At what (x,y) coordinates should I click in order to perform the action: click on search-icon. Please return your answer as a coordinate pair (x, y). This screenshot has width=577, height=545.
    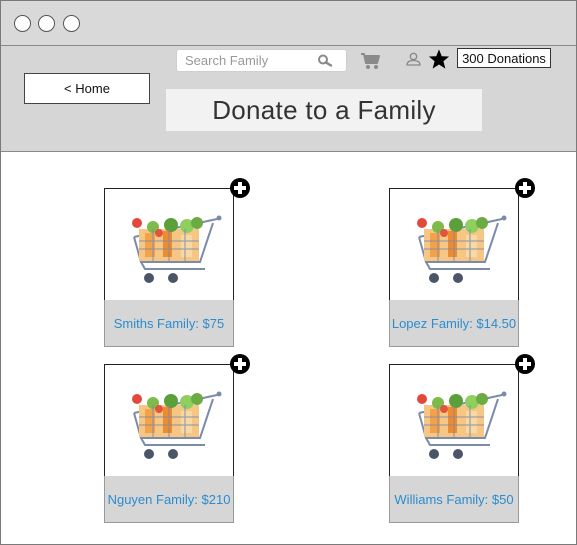
    Looking at the image, I should click on (325, 63).